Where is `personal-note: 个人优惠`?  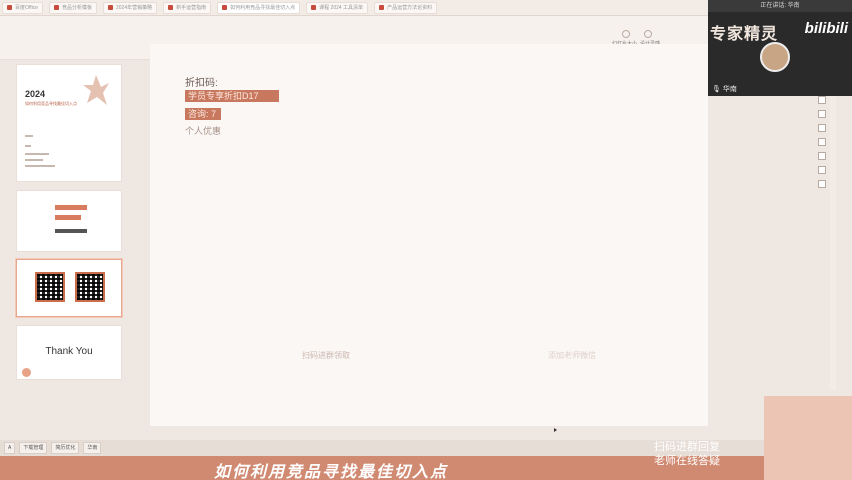
personal-note: 个人优惠 is located at coordinates (203, 131).